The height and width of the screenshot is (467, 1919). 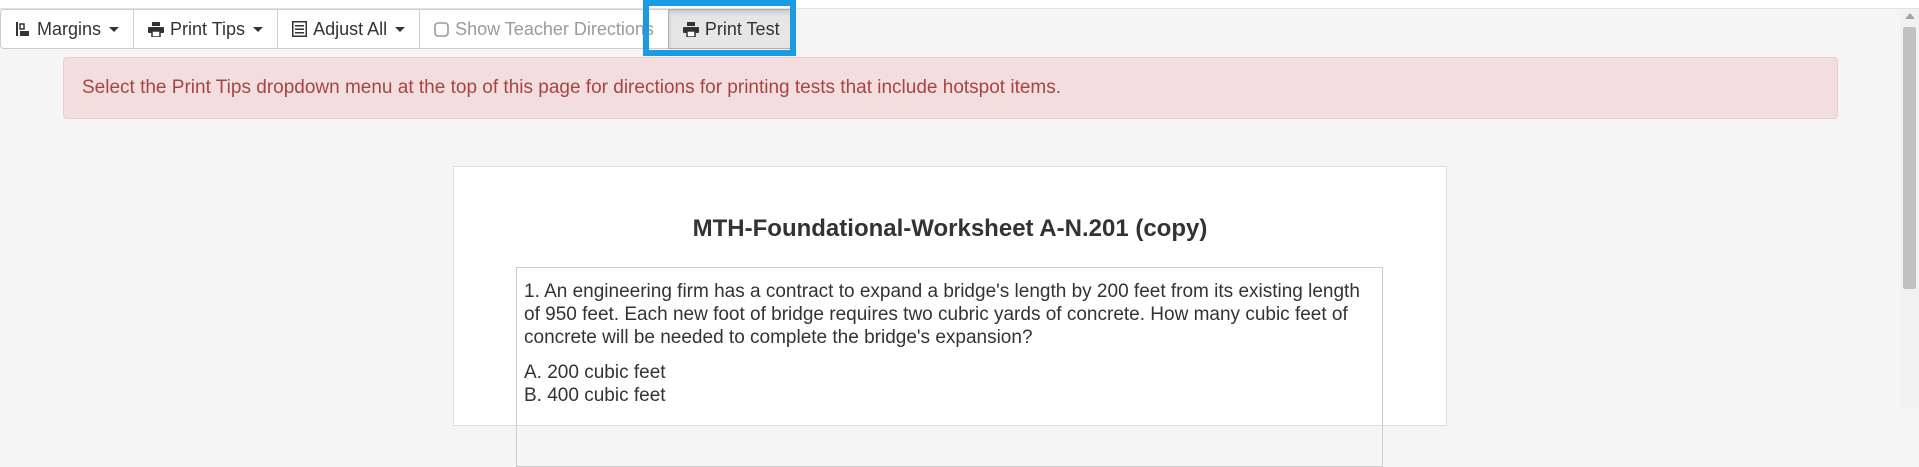 What do you see at coordinates (300, 29) in the screenshot?
I see `list-icon` at bounding box center [300, 29].